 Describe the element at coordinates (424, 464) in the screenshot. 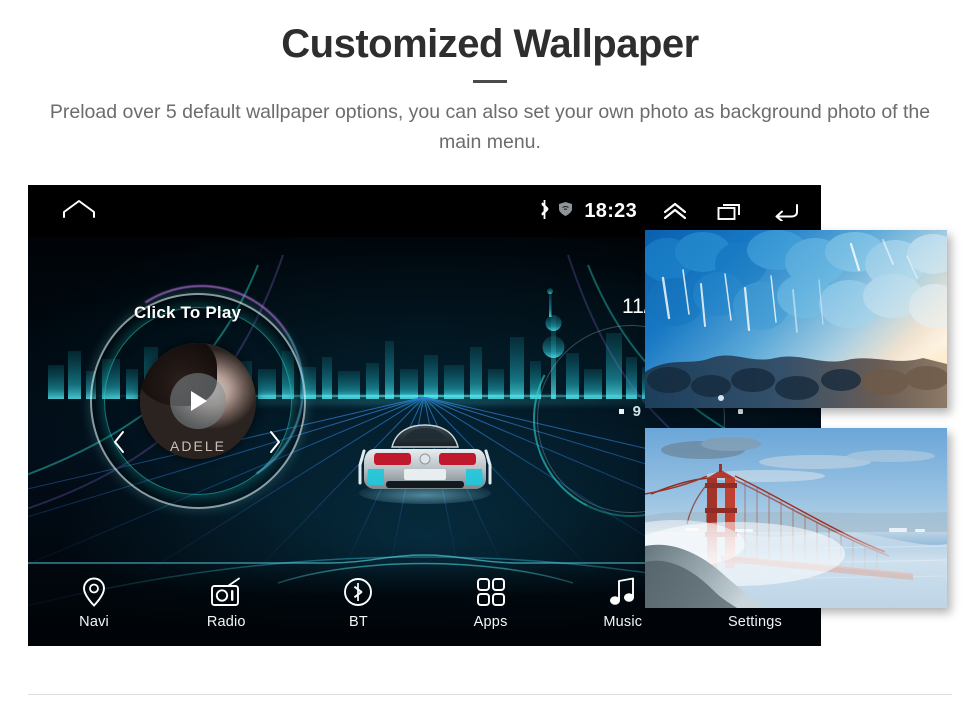

I see `car-illustration` at that location.